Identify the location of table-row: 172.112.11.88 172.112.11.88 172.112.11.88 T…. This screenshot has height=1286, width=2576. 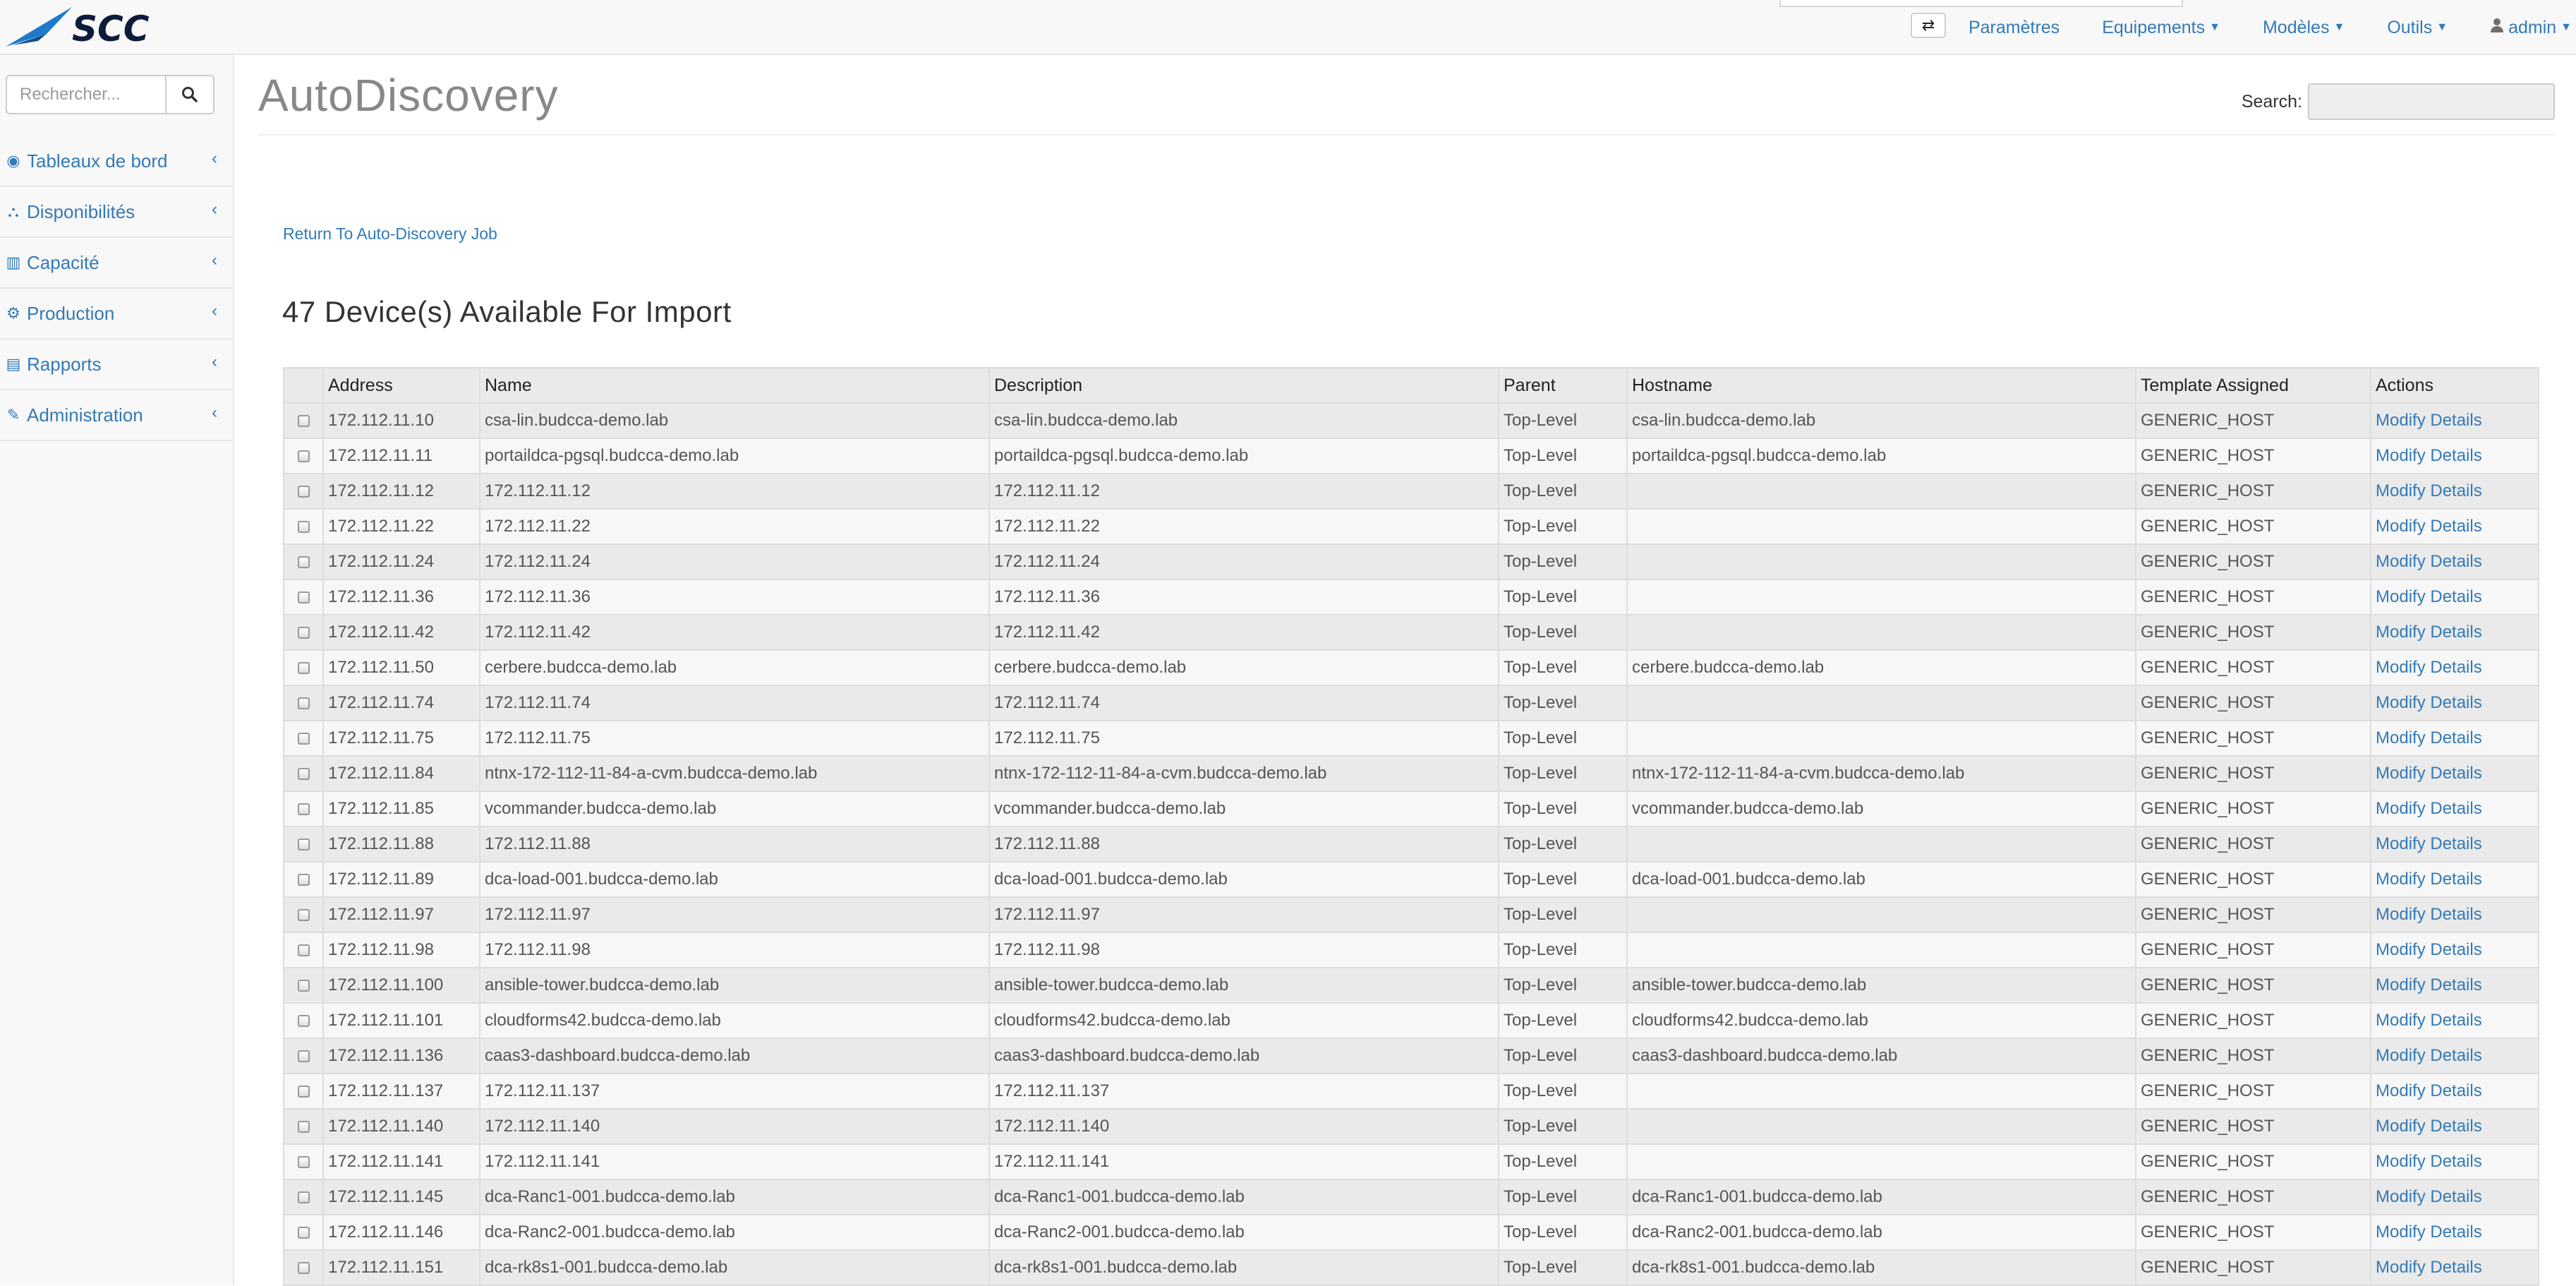
(1411, 844).